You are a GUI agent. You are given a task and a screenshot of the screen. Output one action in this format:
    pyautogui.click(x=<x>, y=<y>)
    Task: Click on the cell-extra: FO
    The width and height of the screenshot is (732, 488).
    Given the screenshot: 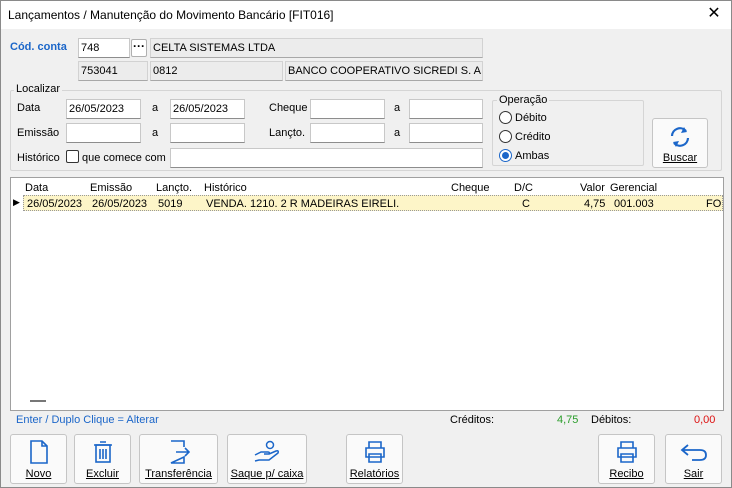 What is the action you would take?
    pyautogui.click(x=714, y=204)
    